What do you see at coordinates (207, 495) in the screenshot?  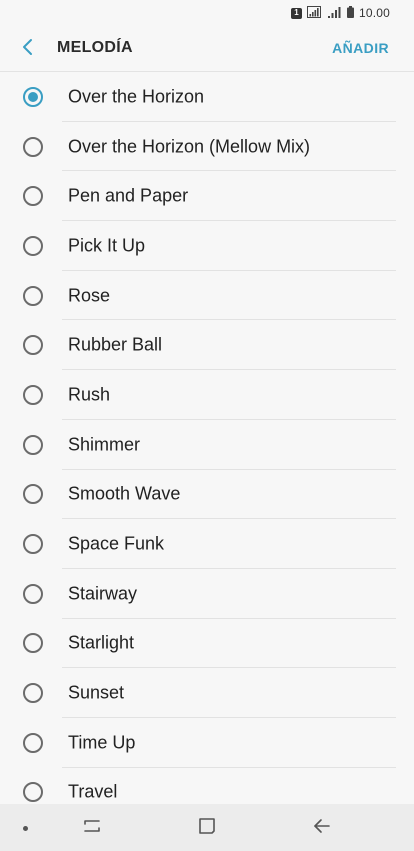 I see `ringtone-item: Smooth Wave` at bounding box center [207, 495].